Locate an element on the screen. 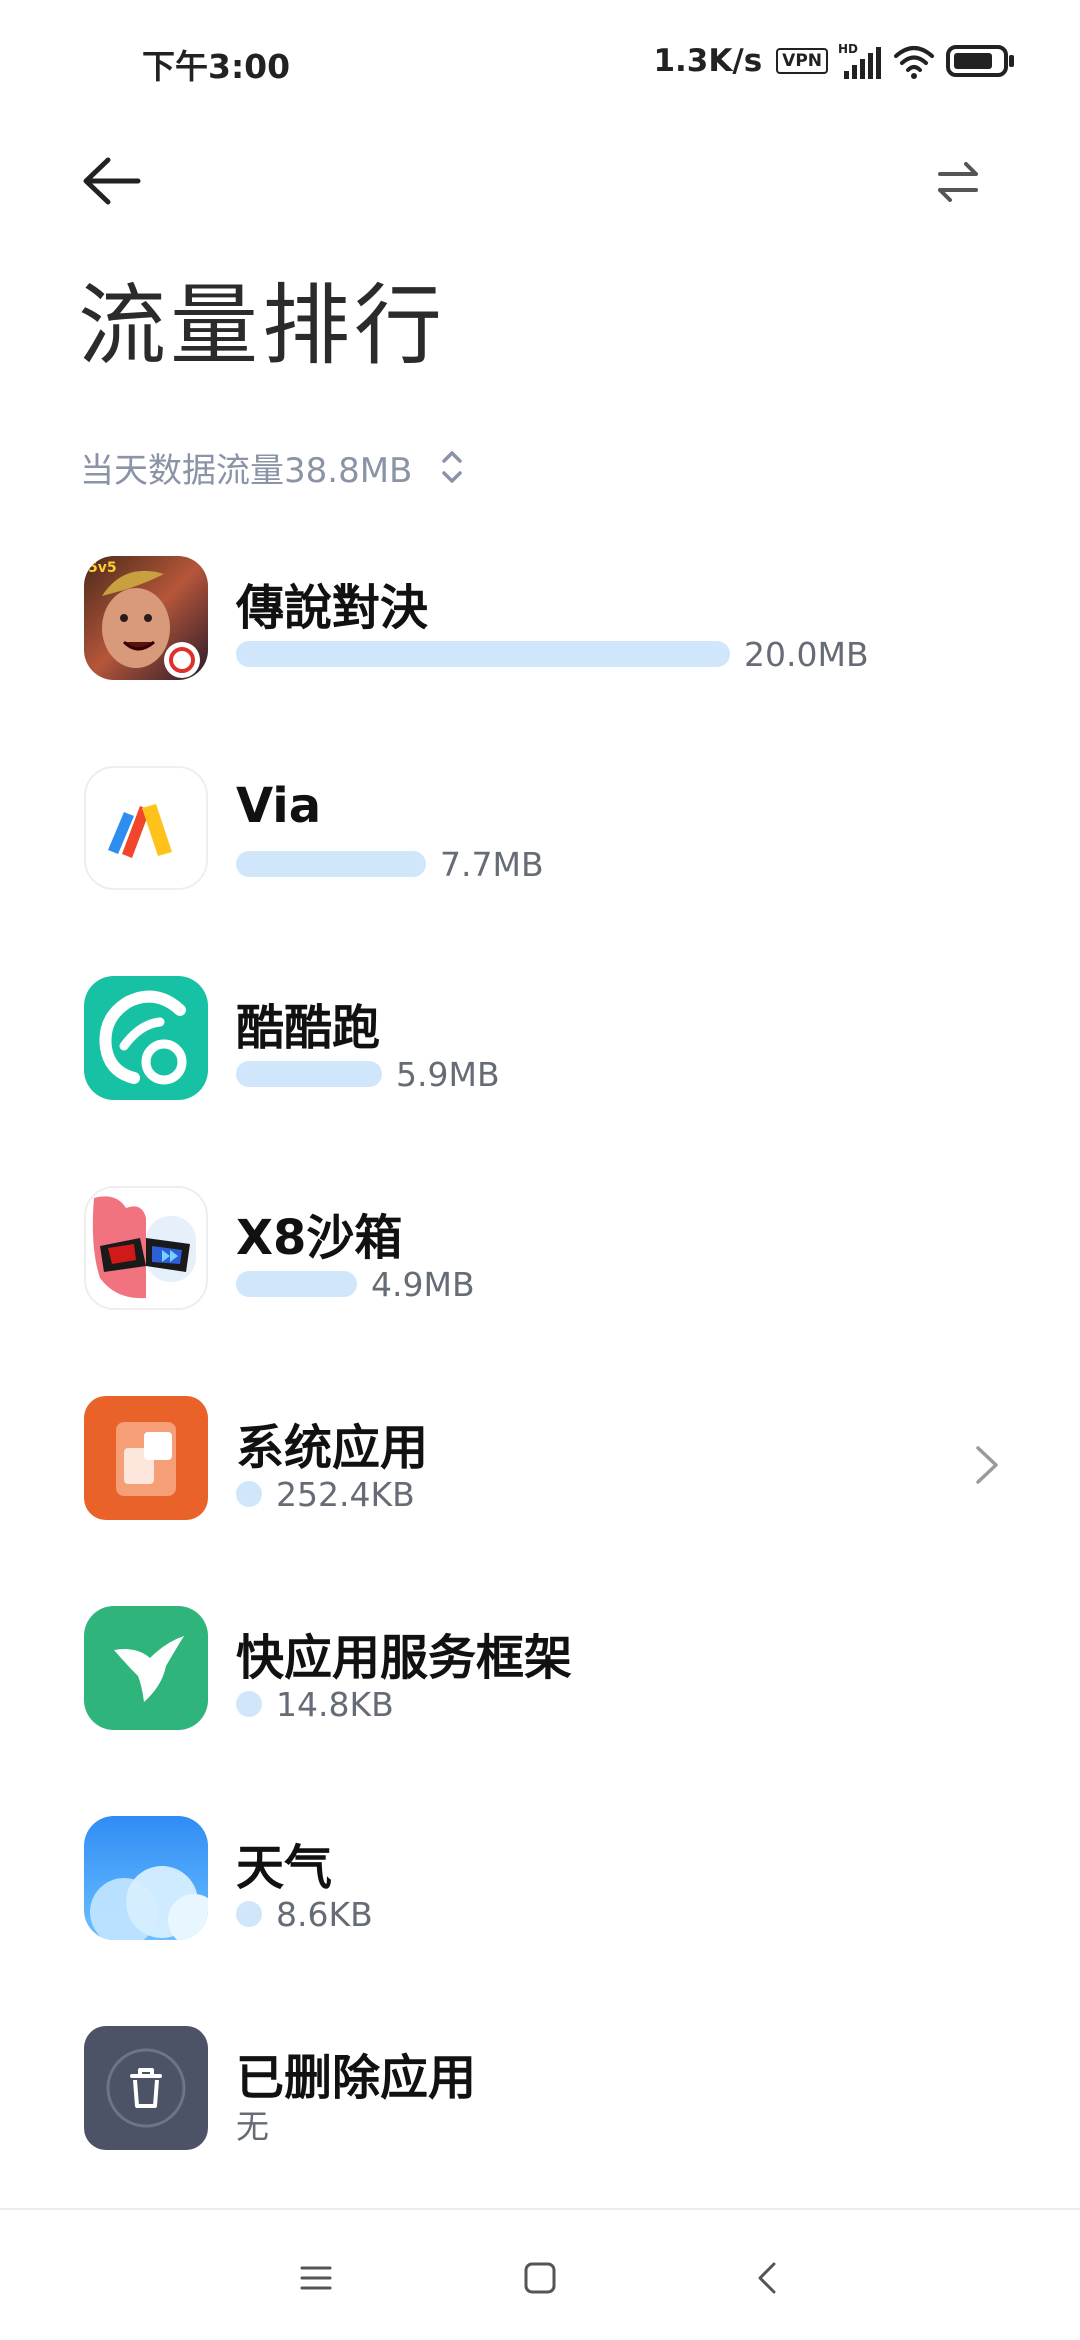 This screenshot has width=1080, height=2340. status-icons: 1.3K/s VPN HD is located at coordinates (834, 61).